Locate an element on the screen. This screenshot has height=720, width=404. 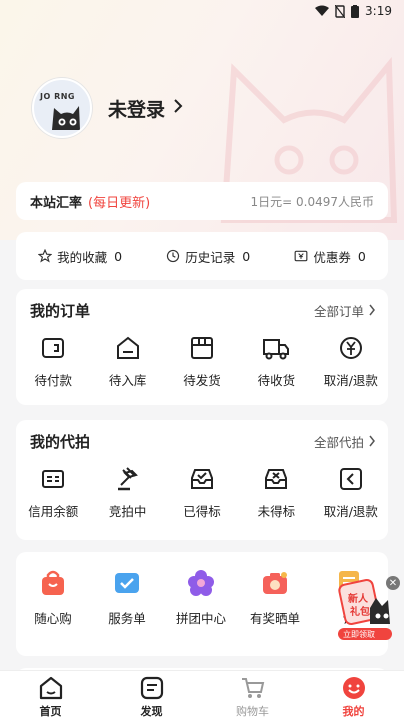
camera-icon is located at coordinates (275, 583).